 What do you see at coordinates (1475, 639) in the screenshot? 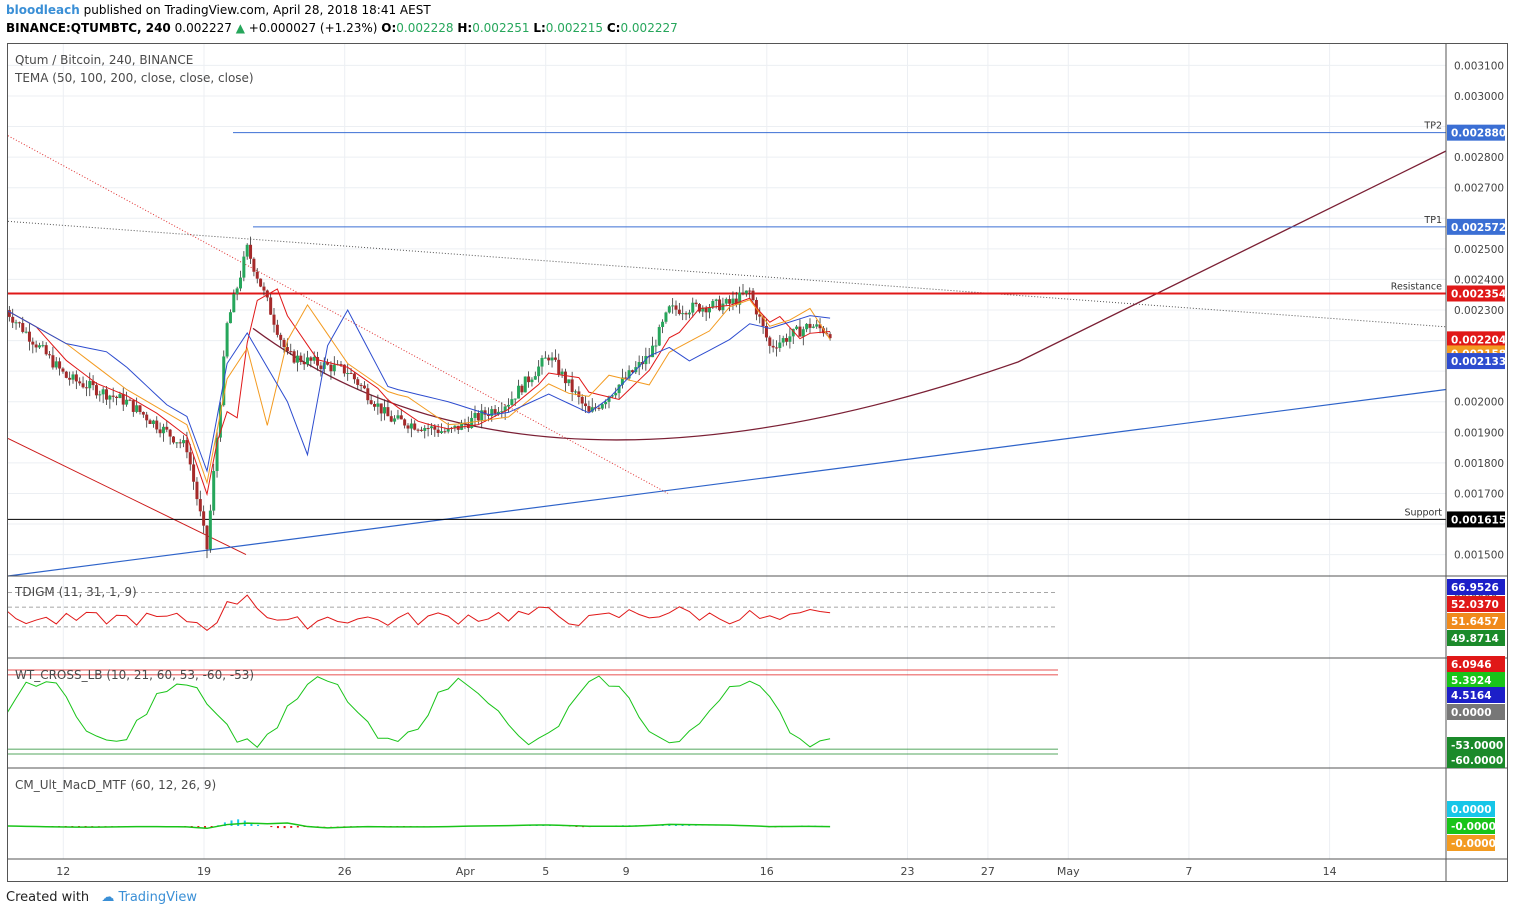
I see `tdigm-value-tag: 49.8714` at bounding box center [1475, 639].